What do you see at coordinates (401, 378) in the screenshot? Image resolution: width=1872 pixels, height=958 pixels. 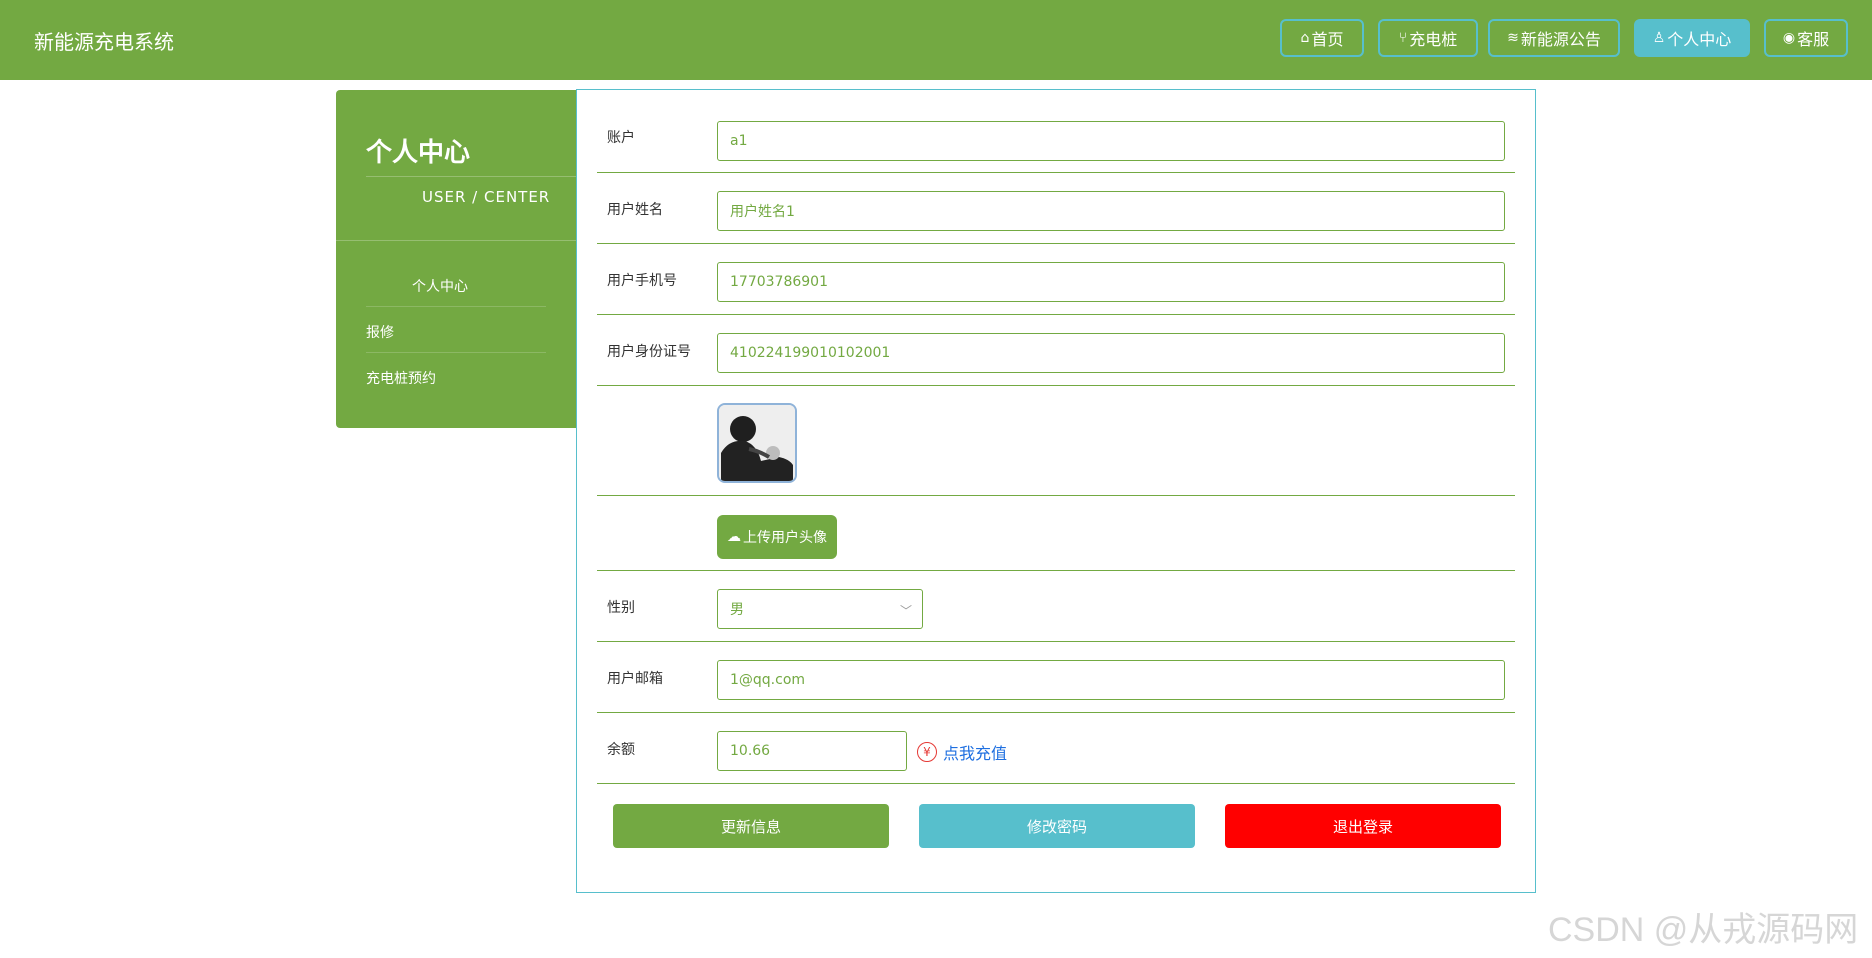 I see `sidebar-item-charger-booking: 充电桩预约` at bounding box center [401, 378].